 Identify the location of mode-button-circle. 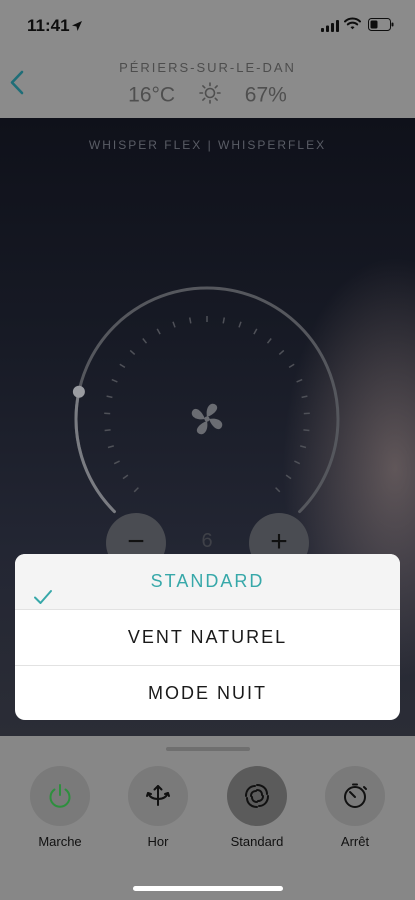
(257, 796).